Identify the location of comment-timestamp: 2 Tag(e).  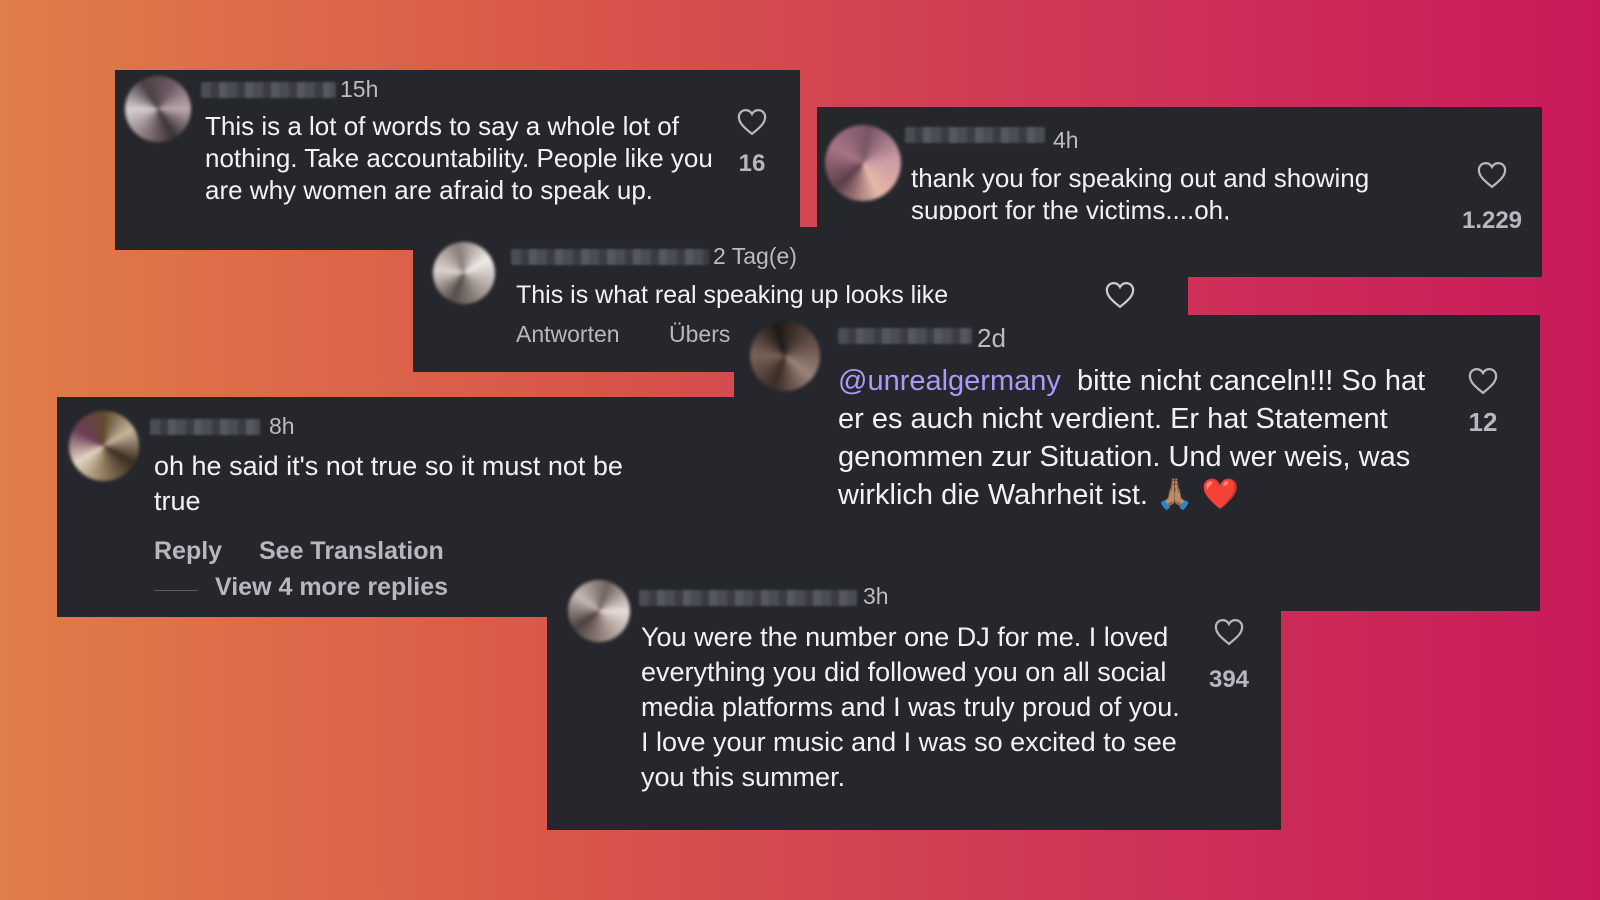
(755, 256).